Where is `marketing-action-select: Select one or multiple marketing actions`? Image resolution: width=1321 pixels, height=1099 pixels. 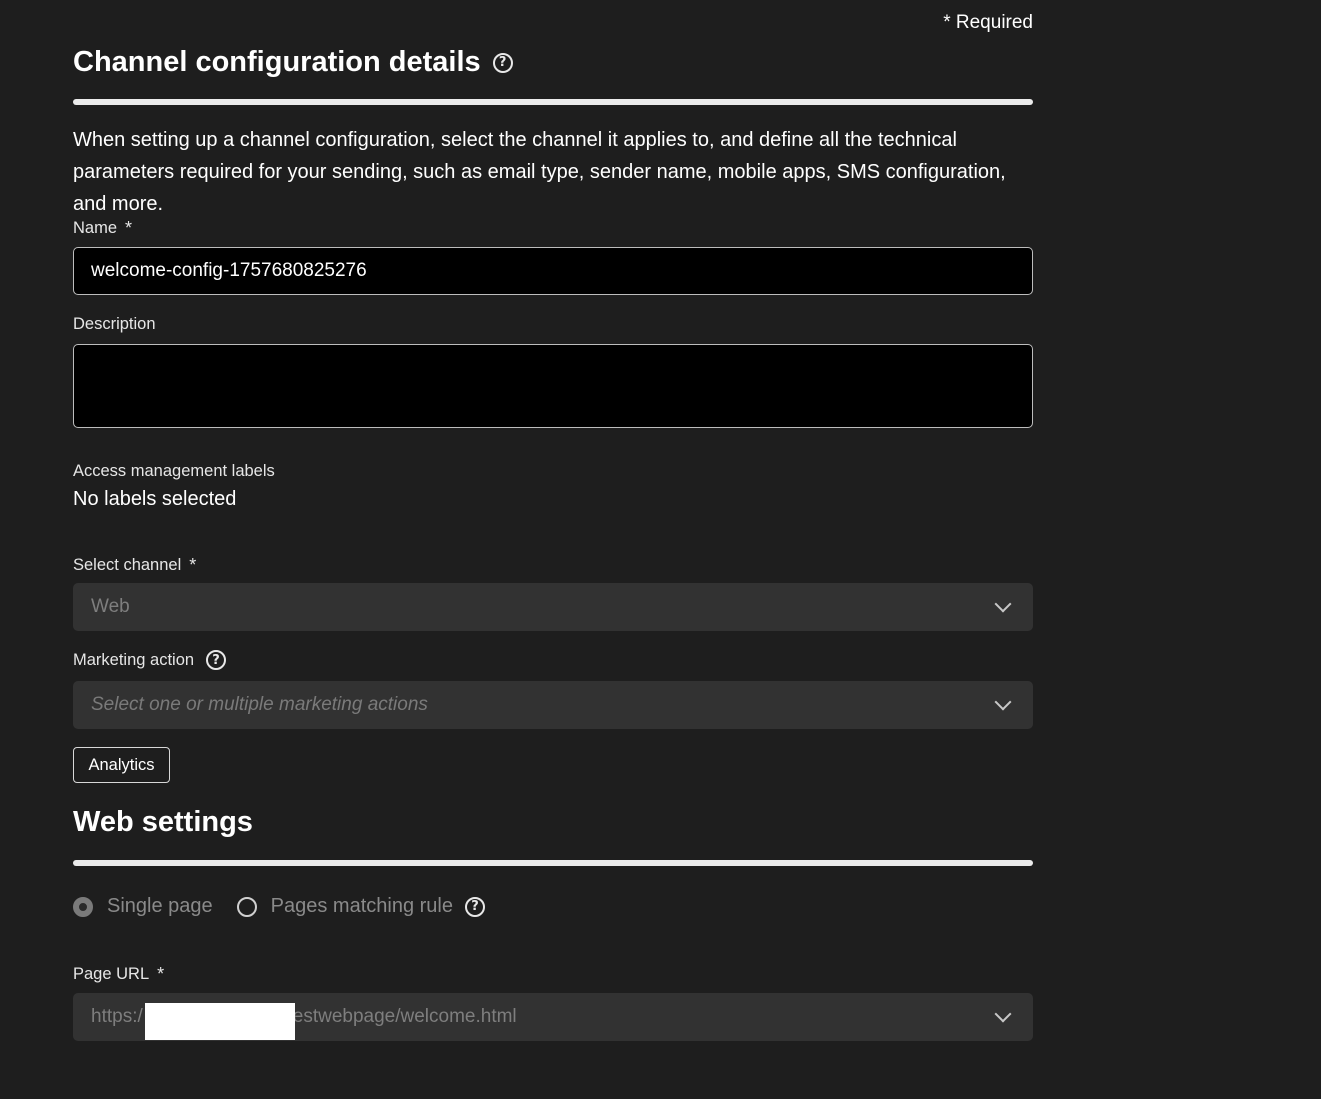
marketing-action-select: Select one or multiple marketing actions is located at coordinates (553, 705).